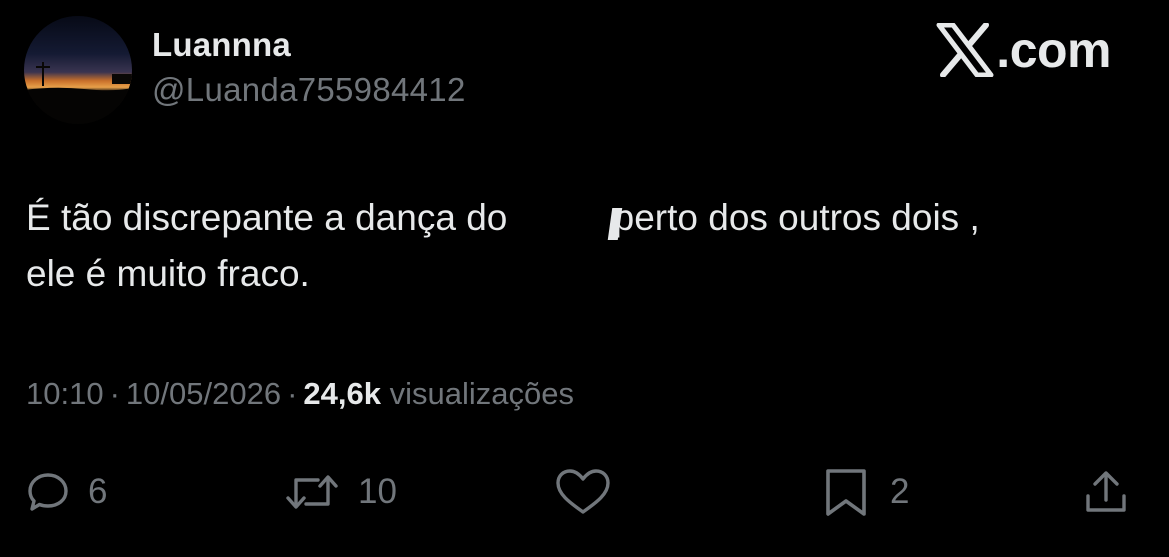 The width and height of the screenshot is (1169, 557). I want to click on reply-count: 6, so click(98, 491).